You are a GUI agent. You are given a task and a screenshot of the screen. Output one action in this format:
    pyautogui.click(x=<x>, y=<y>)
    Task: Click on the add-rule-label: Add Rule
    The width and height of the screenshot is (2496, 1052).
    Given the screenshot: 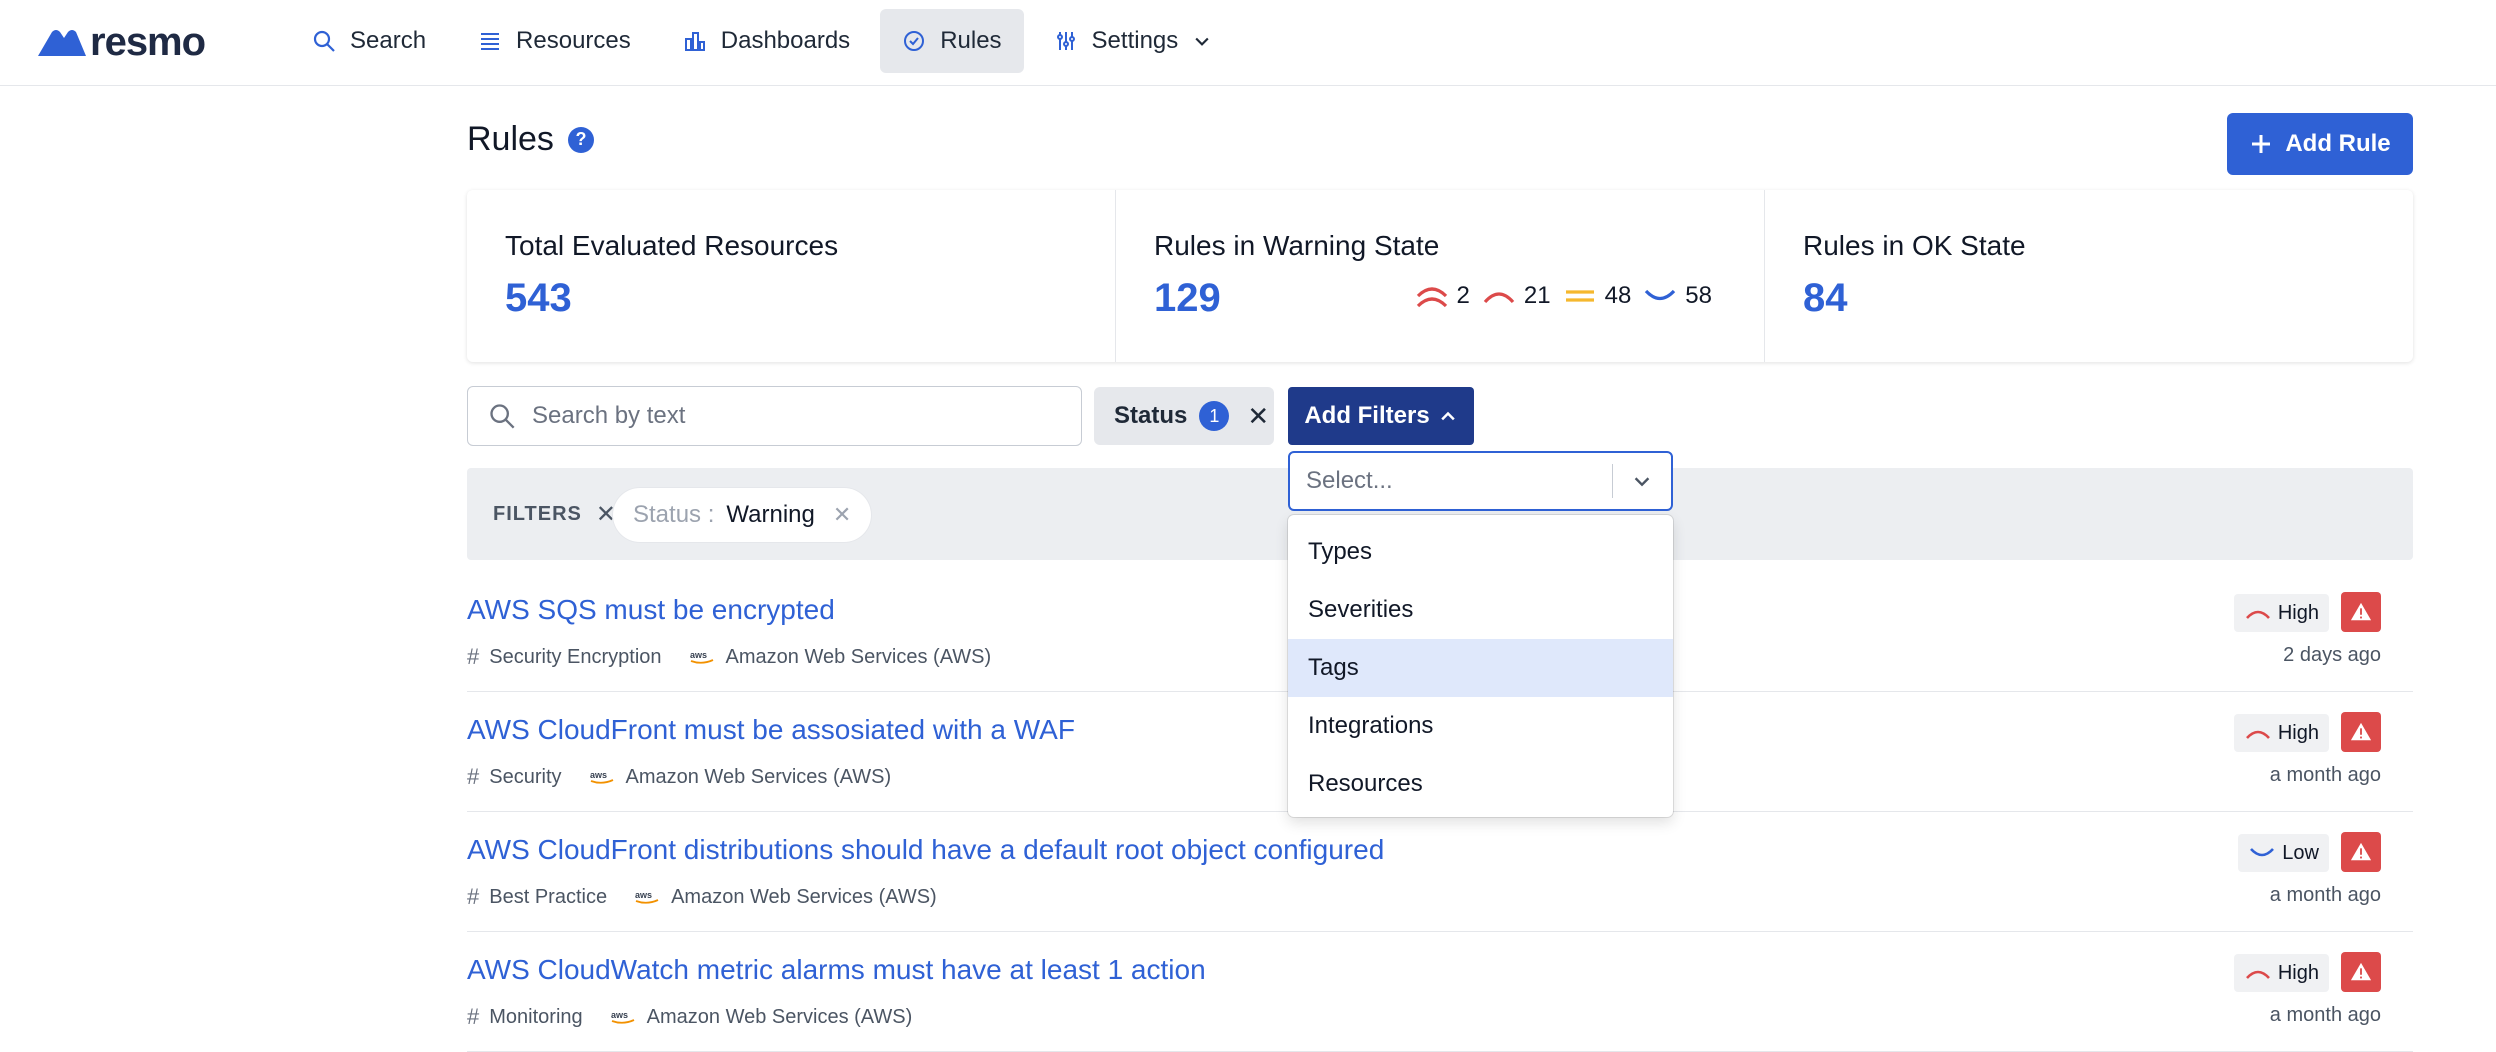 What is the action you would take?
    pyautogui.click(x=2338, y=143)
    